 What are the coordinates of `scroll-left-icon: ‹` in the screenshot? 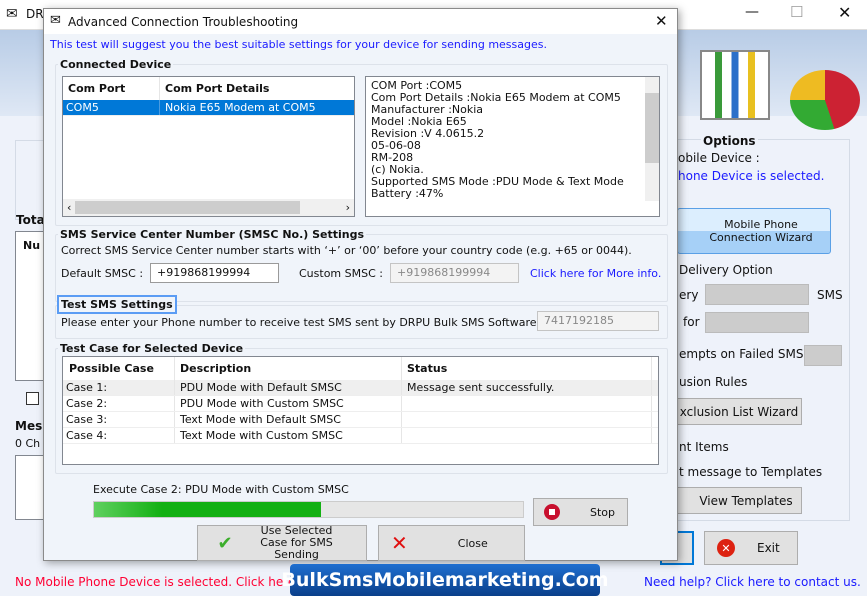 It's located at (69, 207).